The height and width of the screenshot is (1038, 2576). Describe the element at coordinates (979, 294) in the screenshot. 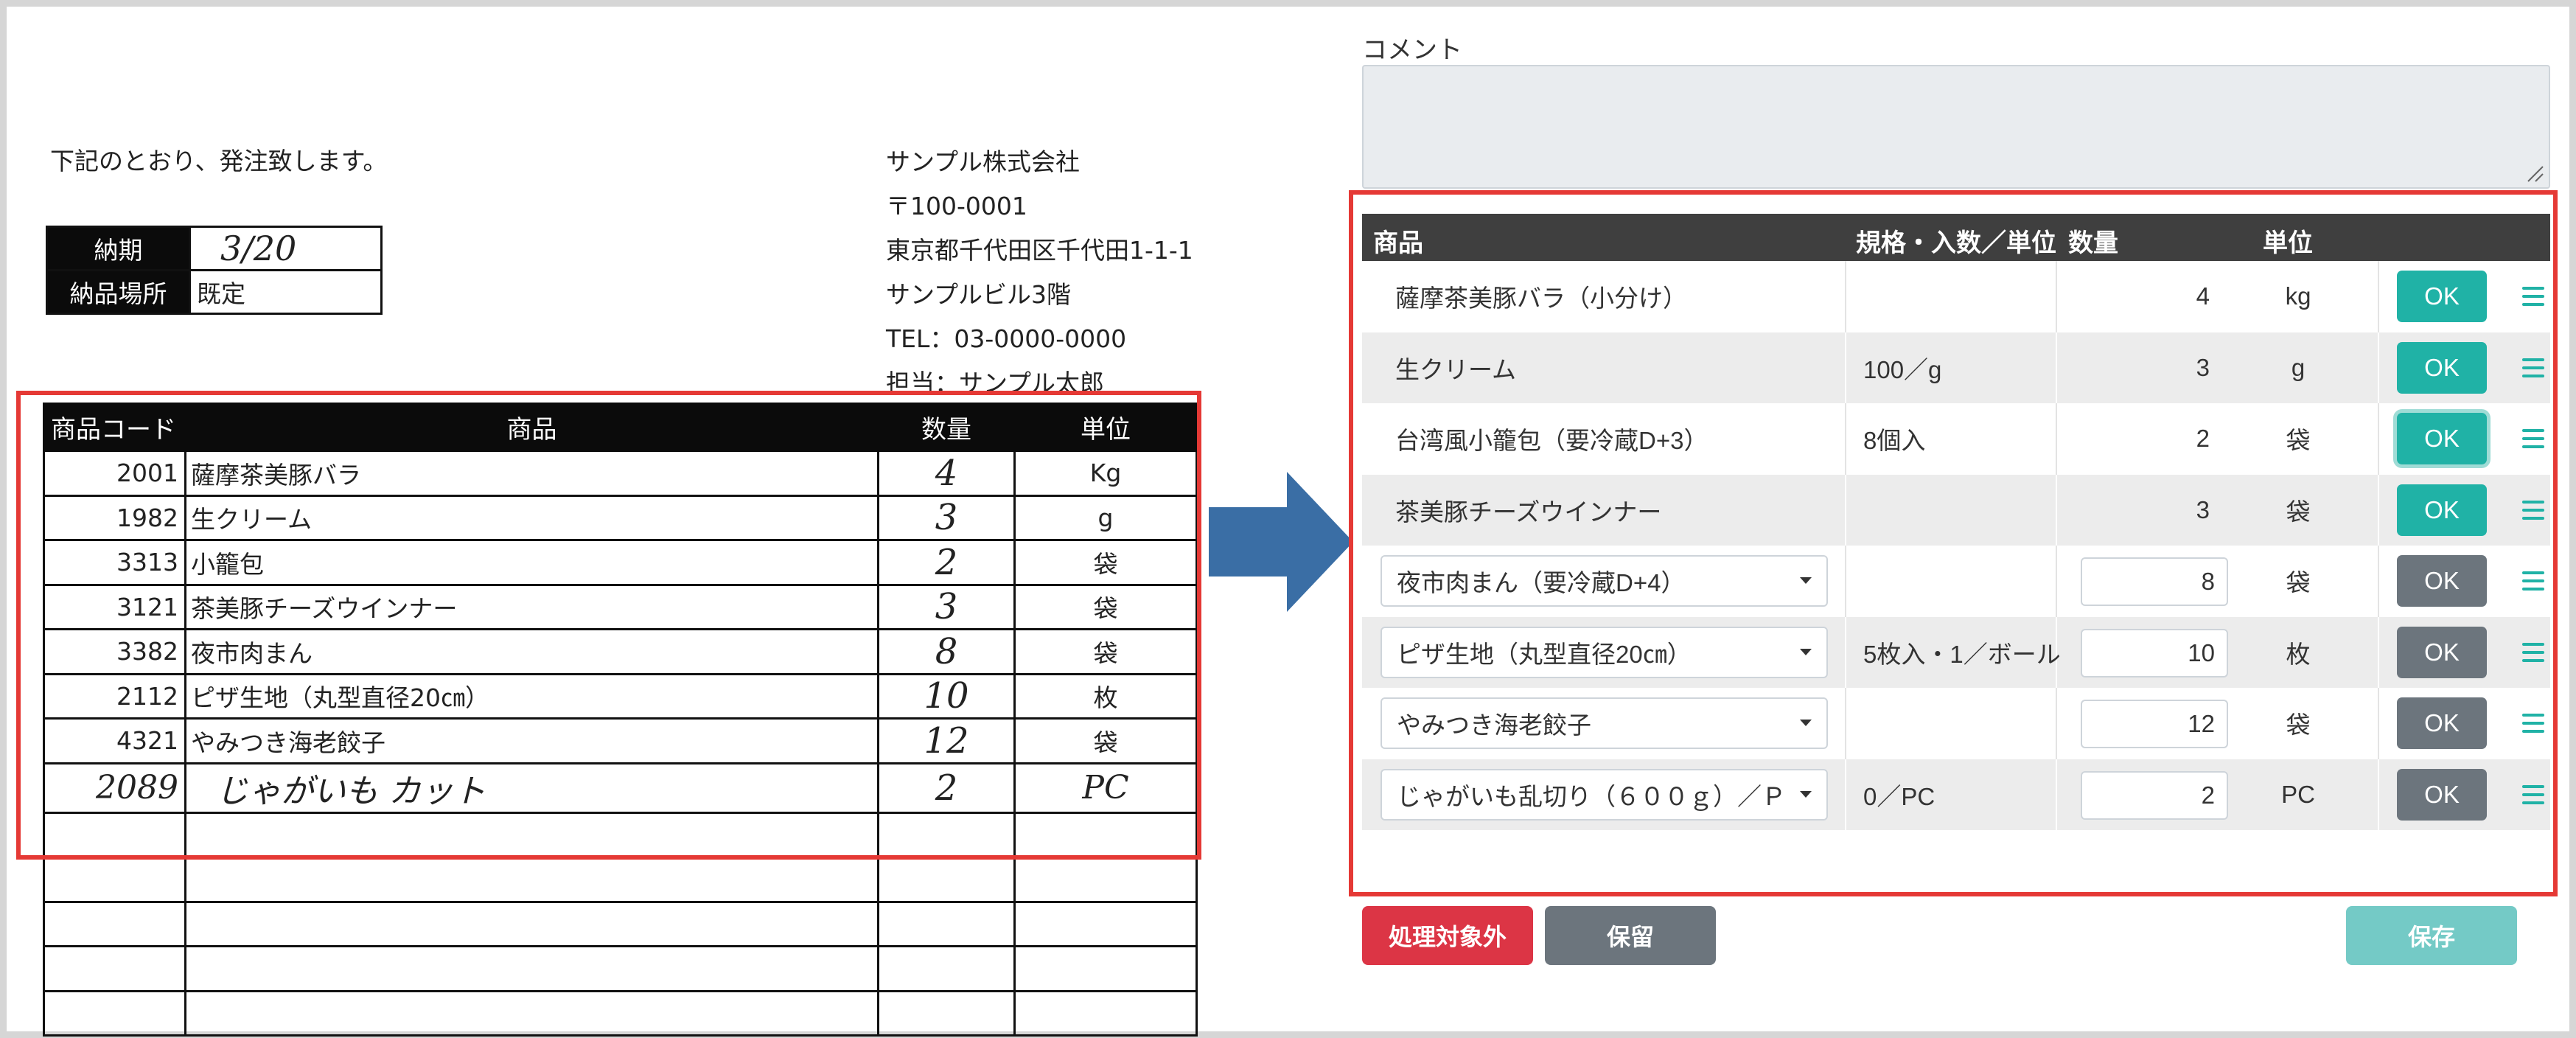

I see `sender-building: サンプルビル3階` at that location.